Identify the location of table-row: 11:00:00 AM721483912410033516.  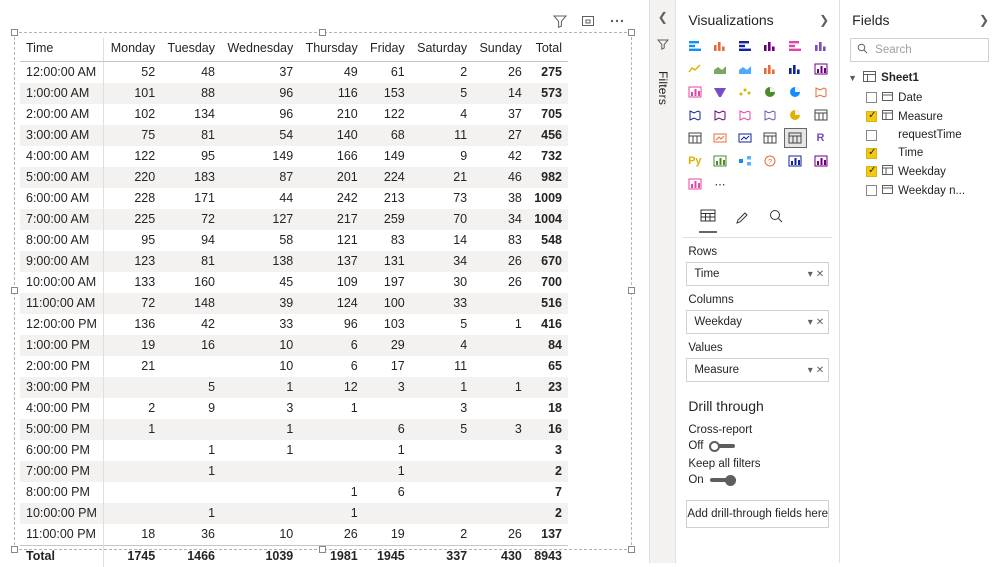
(294, 303).